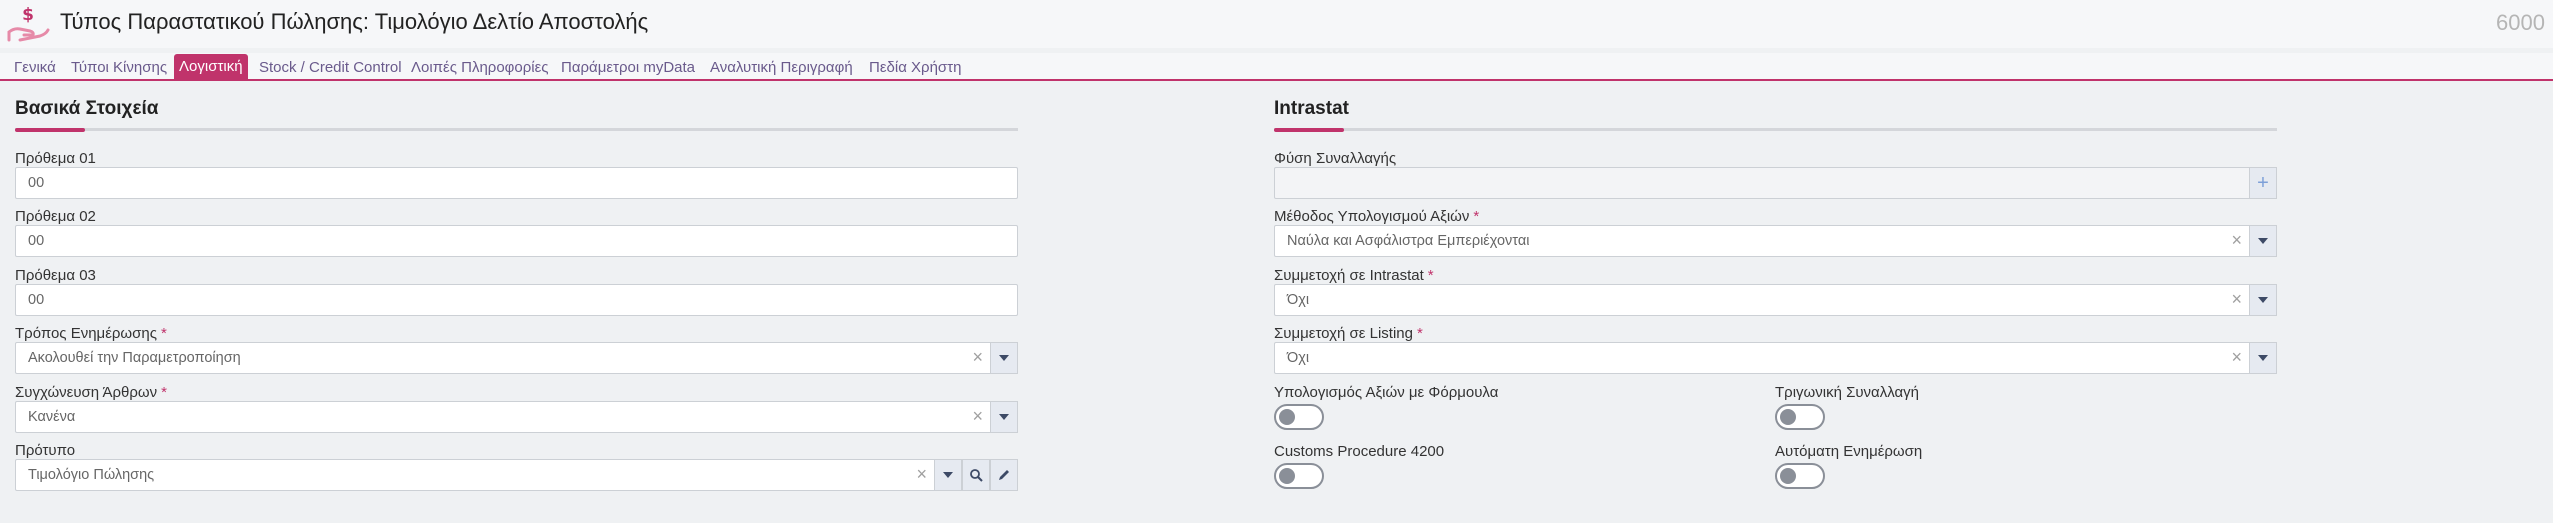  Describe the element at coordinates (330, 67) in the screenshot. I see `tab-stock-credit-control: Stock / Credit Control` at that location.